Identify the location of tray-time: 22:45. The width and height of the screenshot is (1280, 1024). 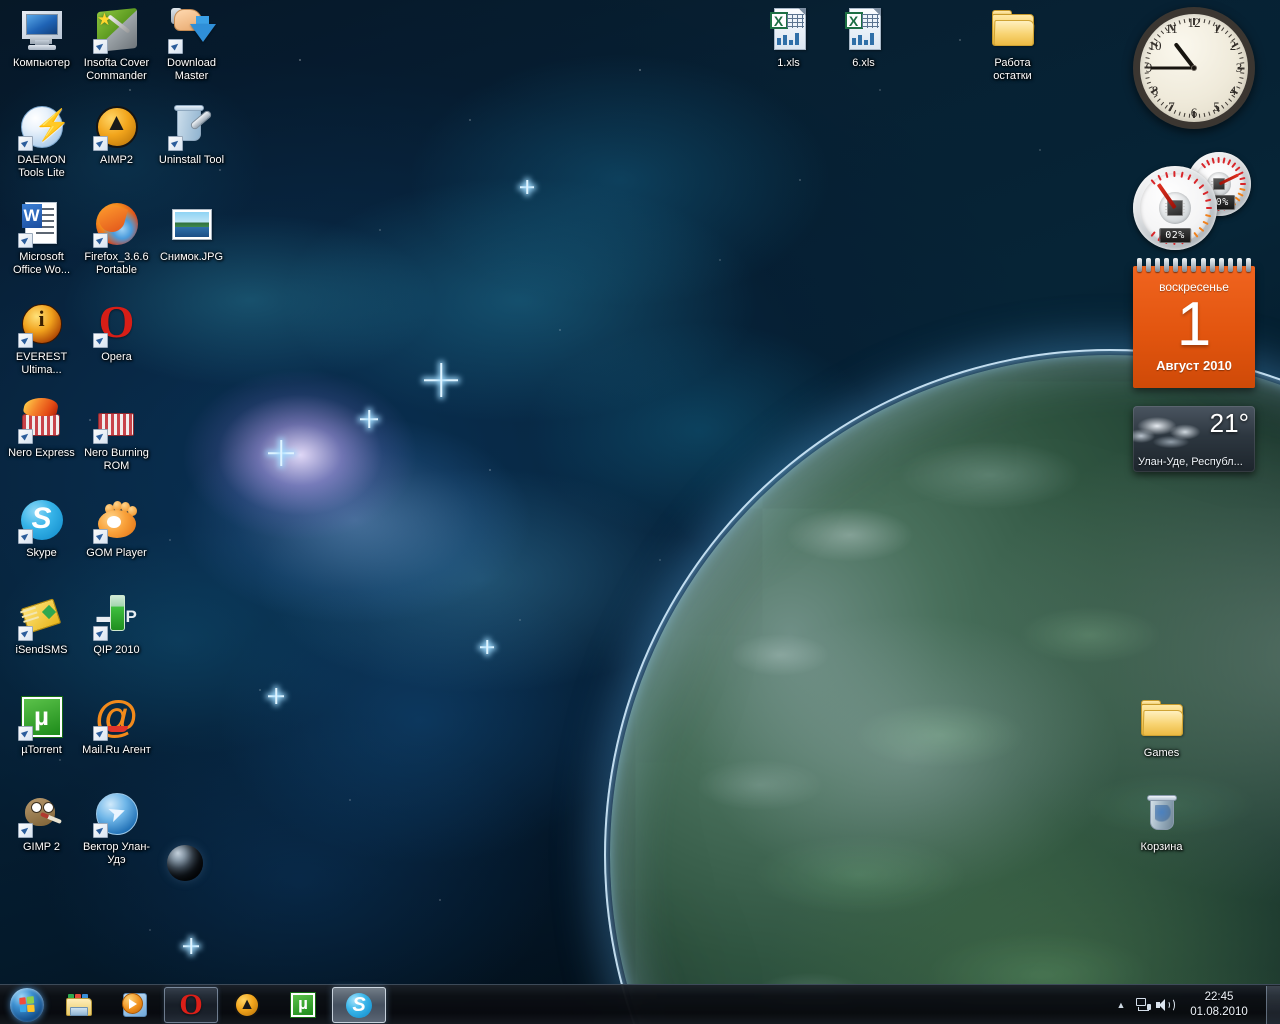
(1219, 996).